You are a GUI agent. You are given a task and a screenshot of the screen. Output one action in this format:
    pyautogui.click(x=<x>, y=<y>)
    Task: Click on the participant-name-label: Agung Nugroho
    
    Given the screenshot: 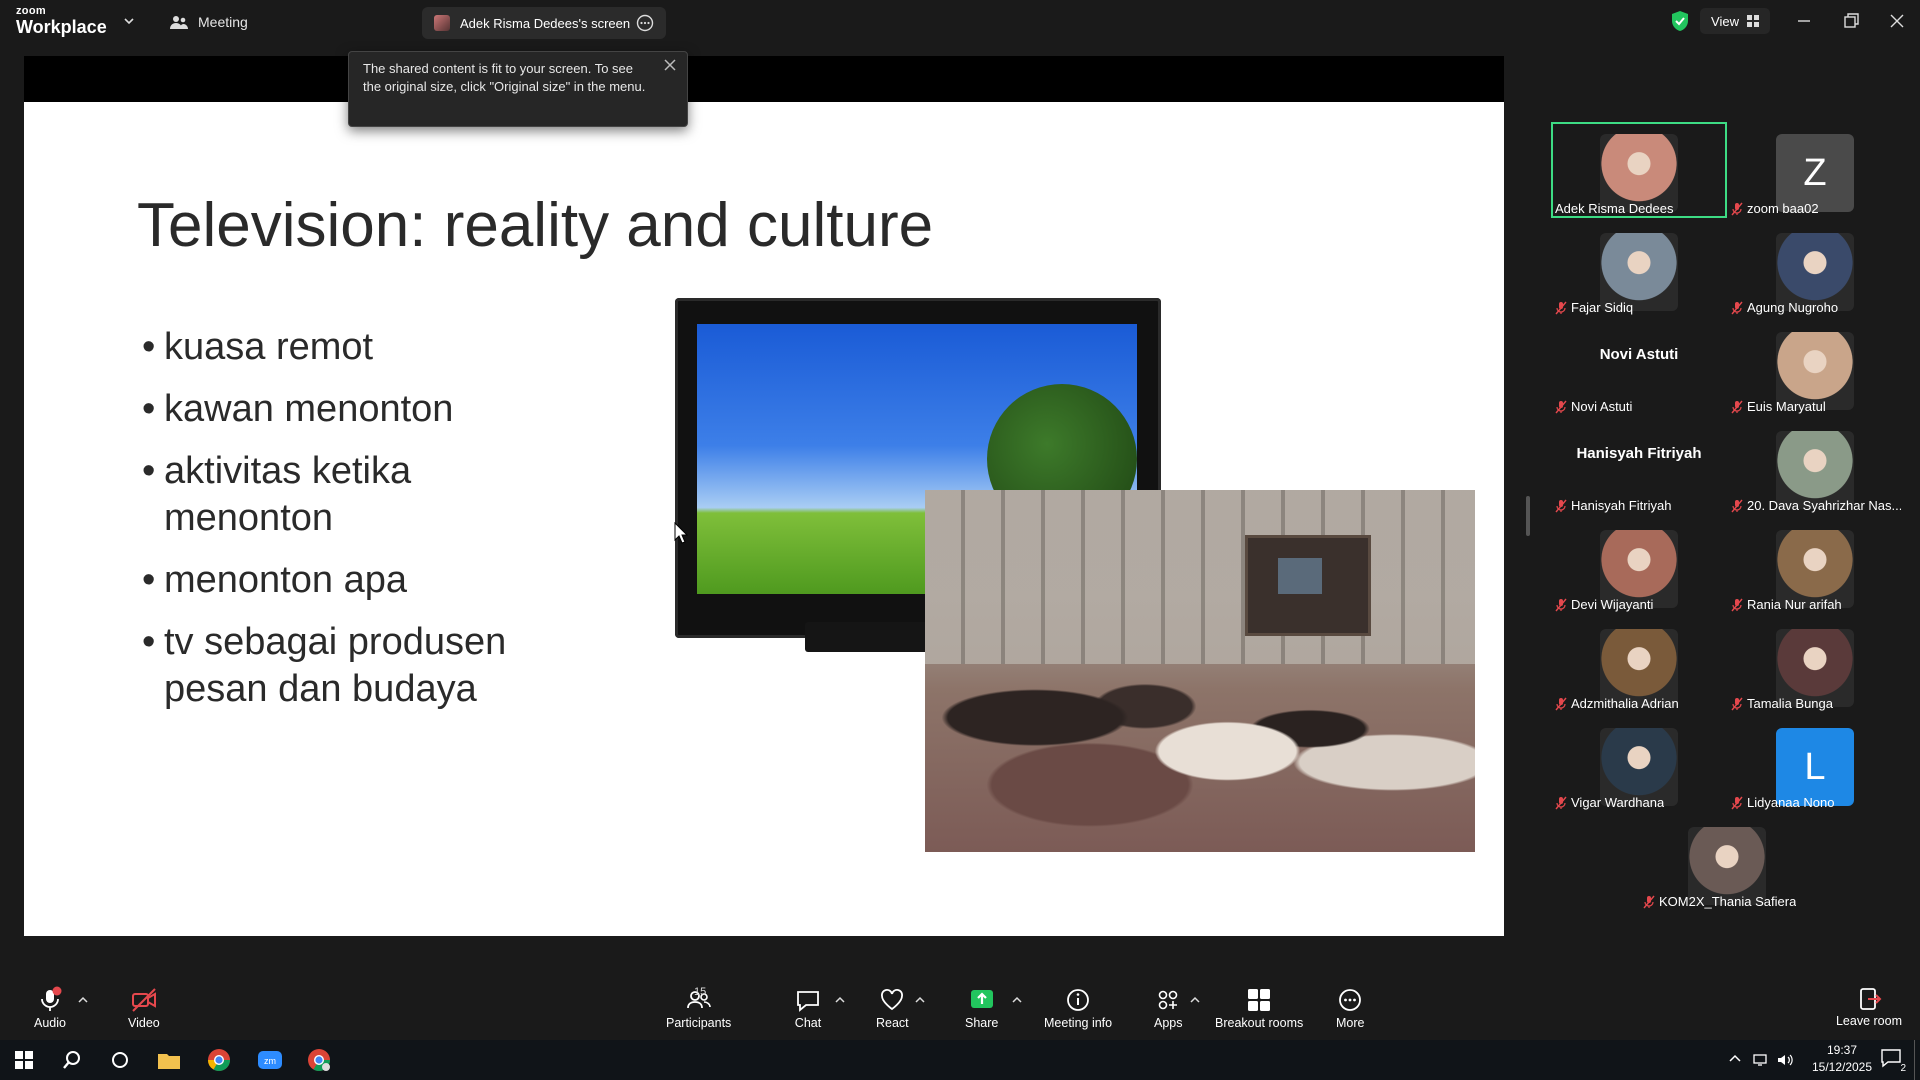 What is the action you would take?
    pyautogui.click(x=1784, y=307)
    